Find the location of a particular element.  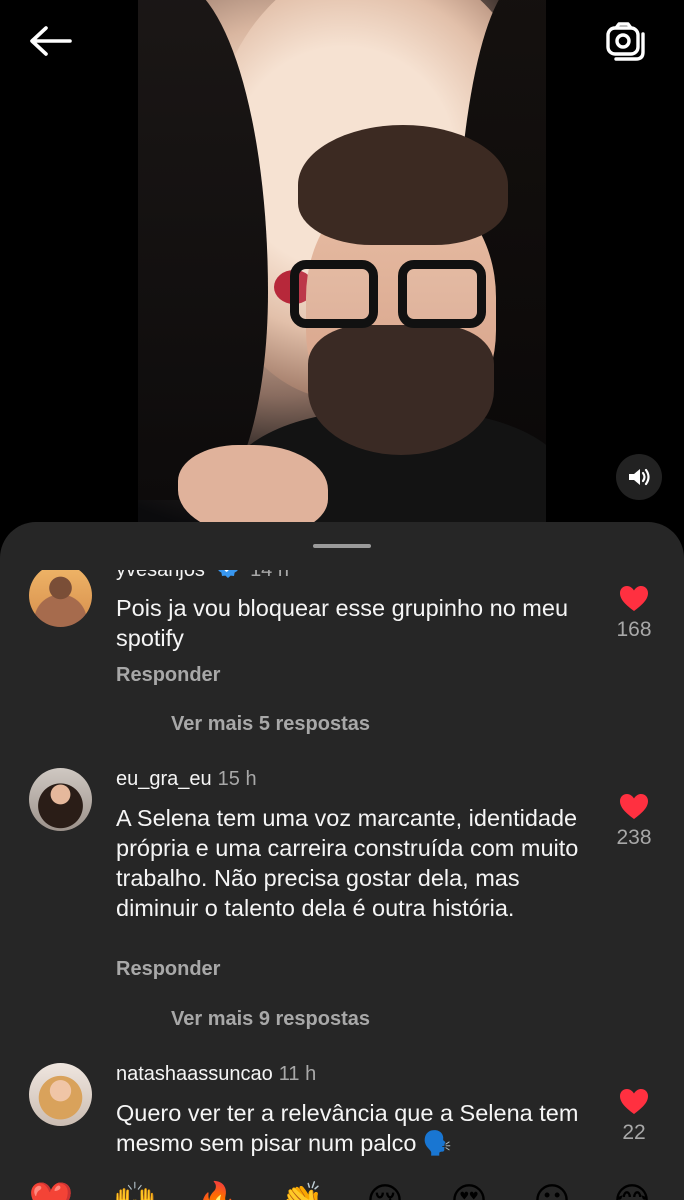

camera-button is located at coordinates (626, 41).